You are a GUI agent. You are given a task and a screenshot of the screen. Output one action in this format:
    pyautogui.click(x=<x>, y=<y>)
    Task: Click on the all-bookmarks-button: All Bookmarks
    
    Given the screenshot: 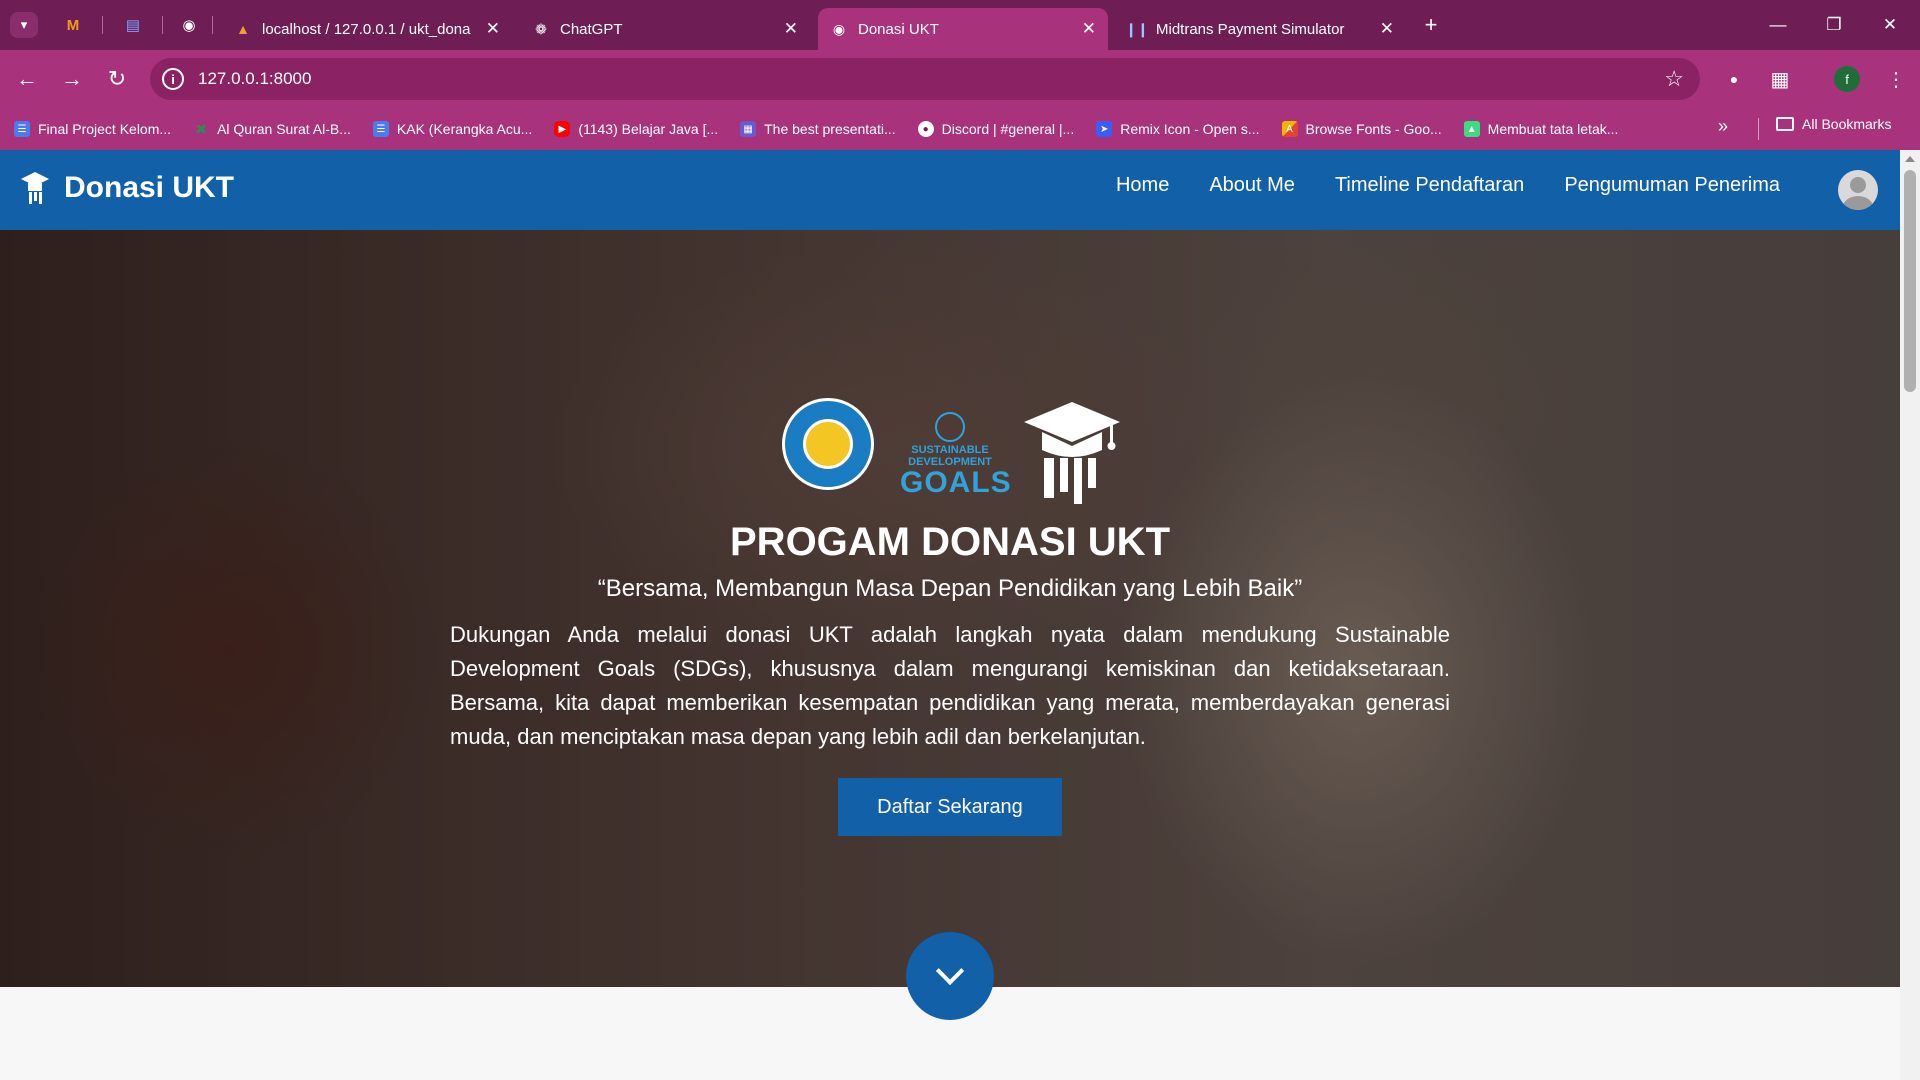 What is the action you would take?
    pyautogui.click(x=1833, y=124)
    